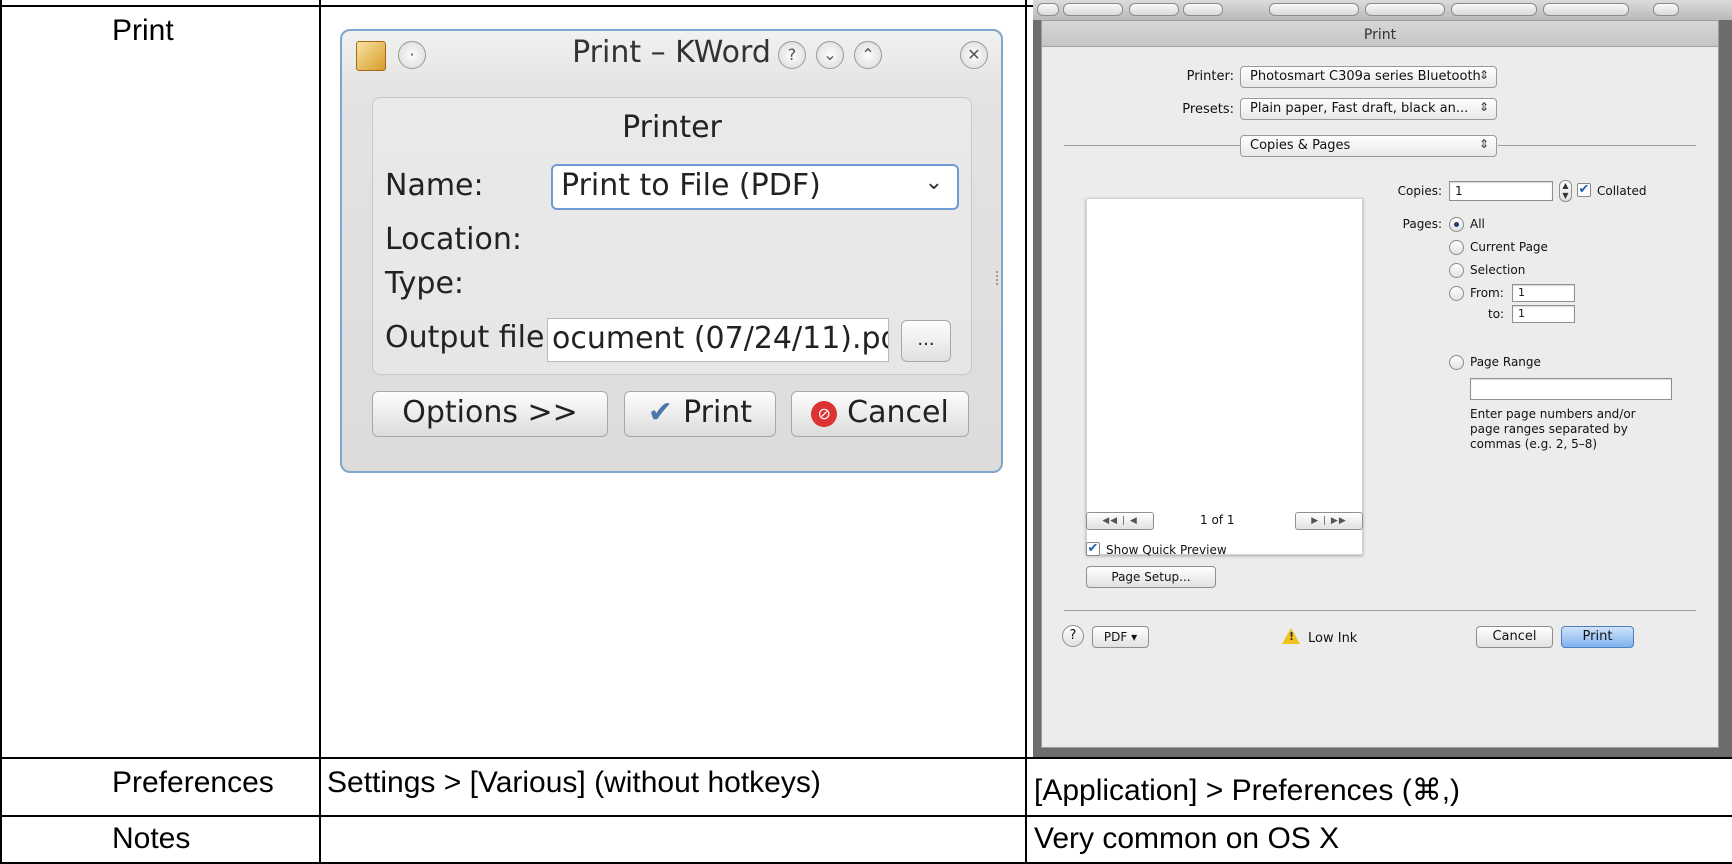 The width and height of the screenshot is (1732, 864). I want to click on output-file-input: ocument (07/24/11).pdf, so click(718, 340).